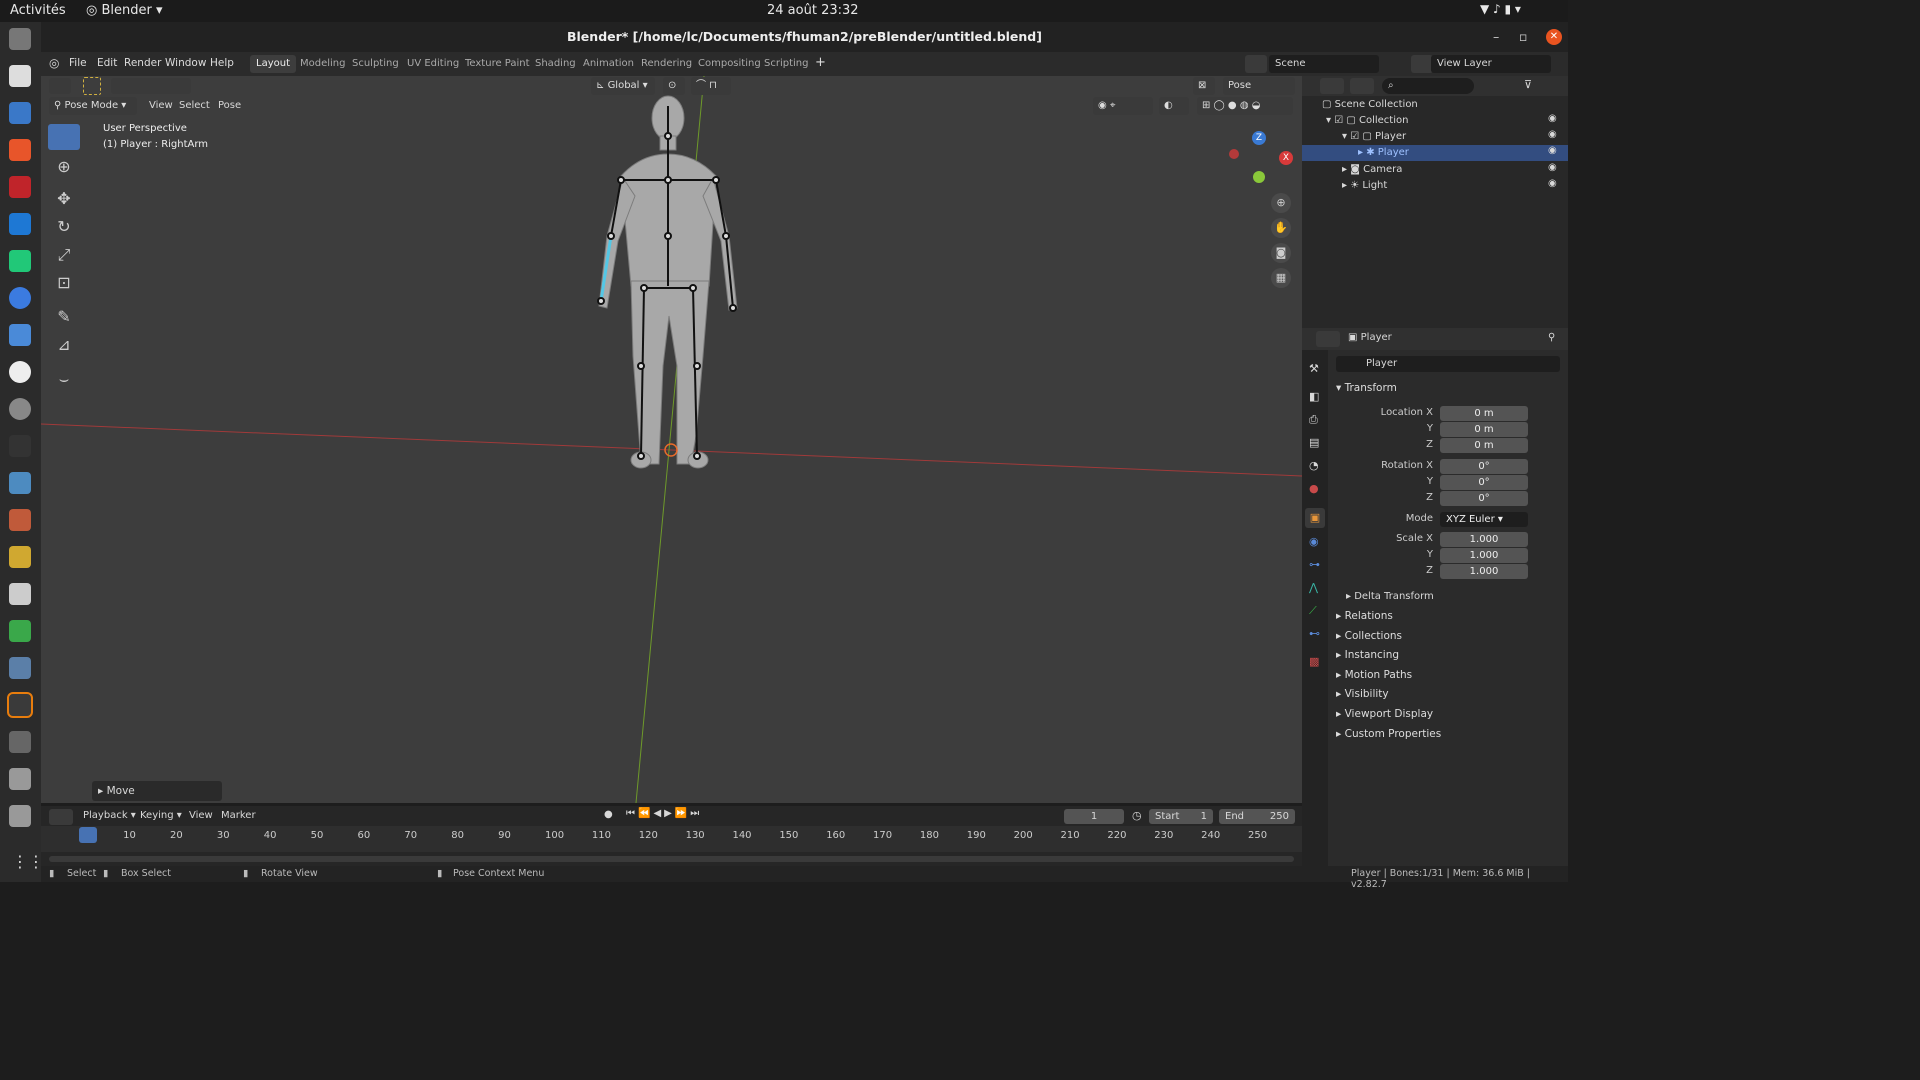 This screenshot has width=1920, height=1080. Describe the element at coordinates (1388, 734) in the screenshot. I see `custom-properties-panel: ▸ Custom Properties` at that location.